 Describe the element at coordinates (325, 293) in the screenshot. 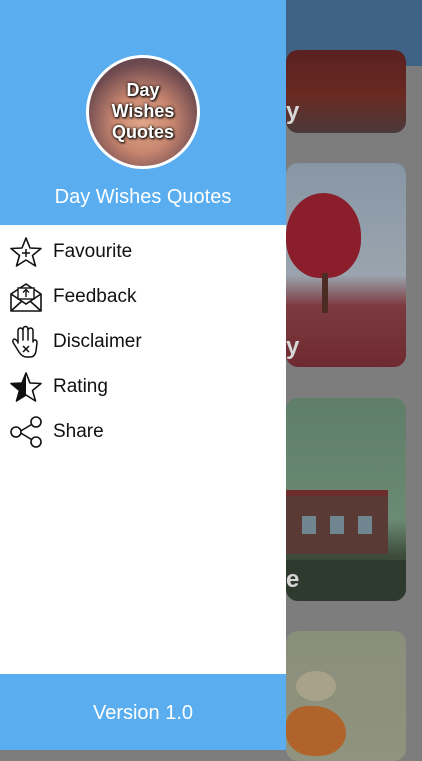

I see `tree-trunk` at that location.